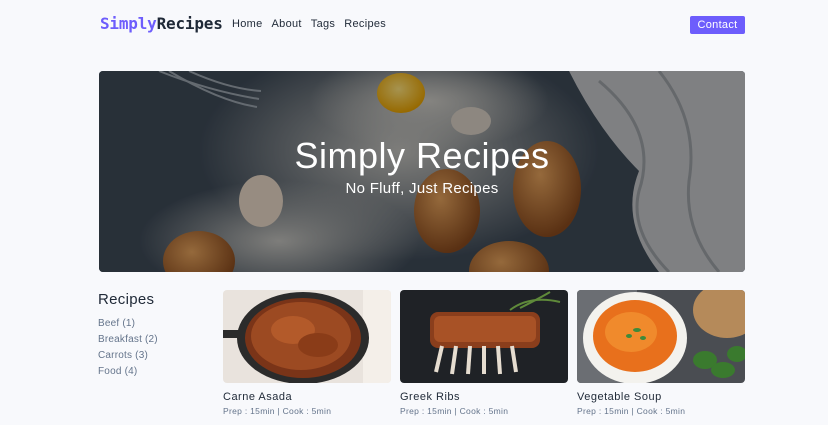 This screenshot has height=425, width=828. I want to click on hero-subtitle: No Fluff, Just Recipes, so click(422, 188).